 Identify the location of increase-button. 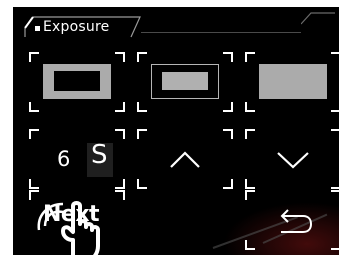
(185, 159).